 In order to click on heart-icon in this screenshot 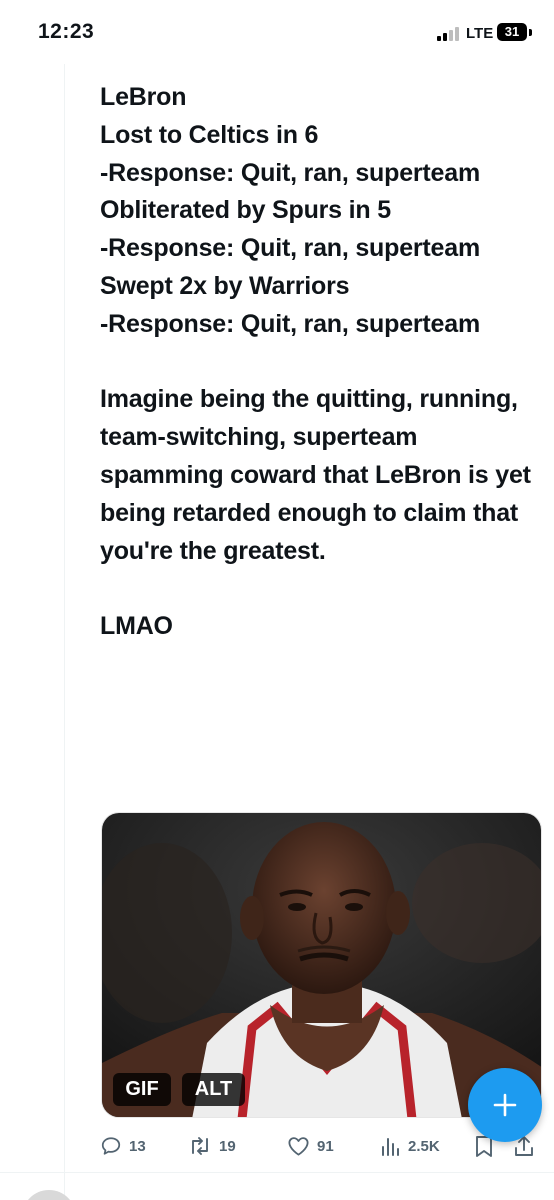, I will do `click(298, 1146)`.